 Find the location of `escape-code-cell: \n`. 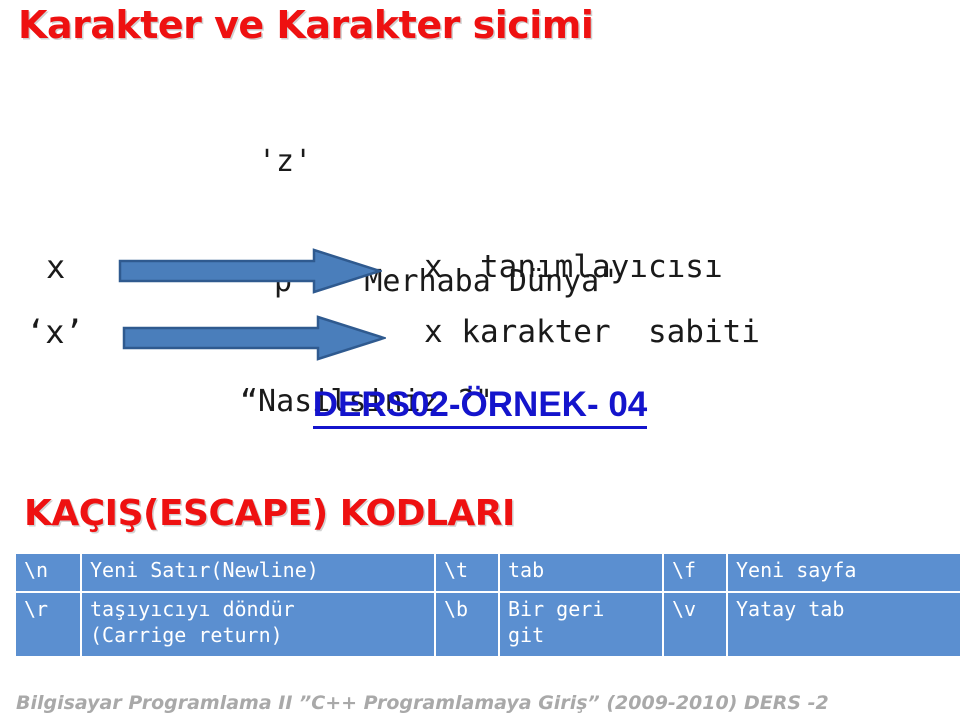

escape-code-cell: \n is located at coordinates (48, 572).